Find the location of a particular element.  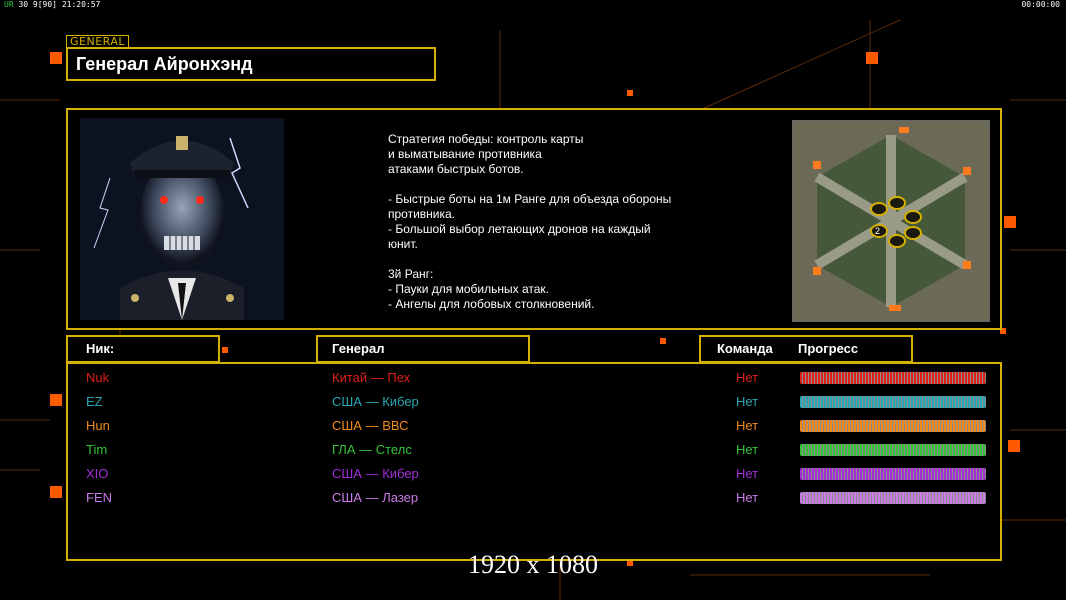

player-row: EZ США — Кибер Нет is located at coordinates (534, 403).